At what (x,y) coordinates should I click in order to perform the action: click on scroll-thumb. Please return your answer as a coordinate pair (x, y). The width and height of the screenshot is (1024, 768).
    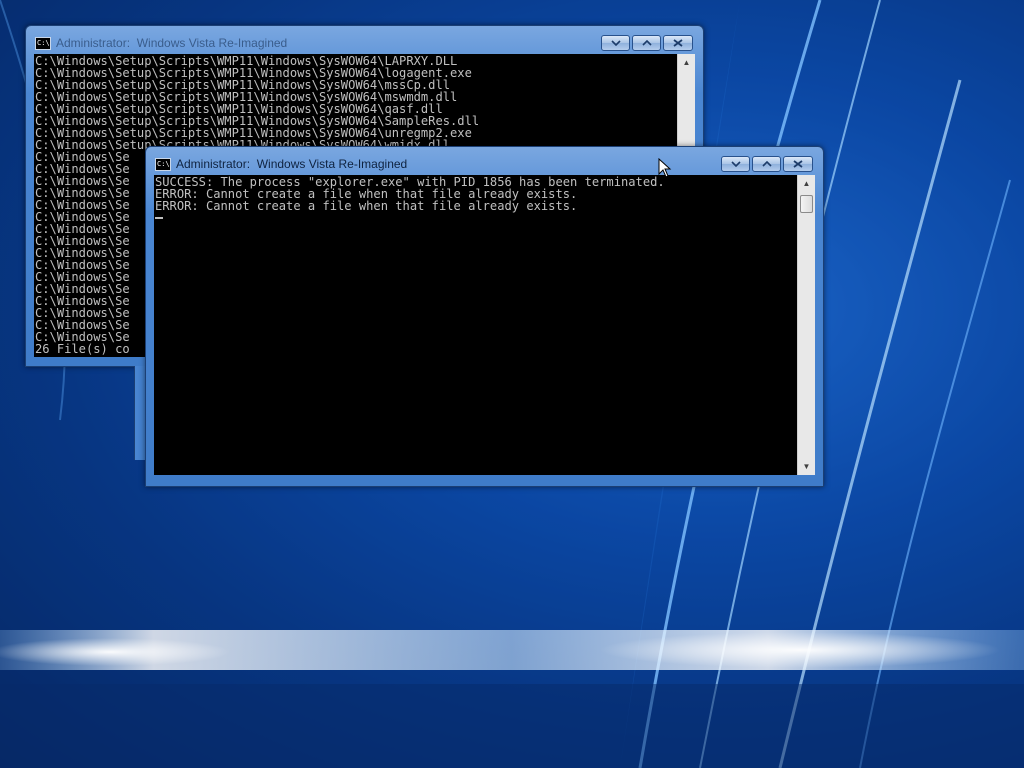
    Looking at the image, I should click on (806, 204).